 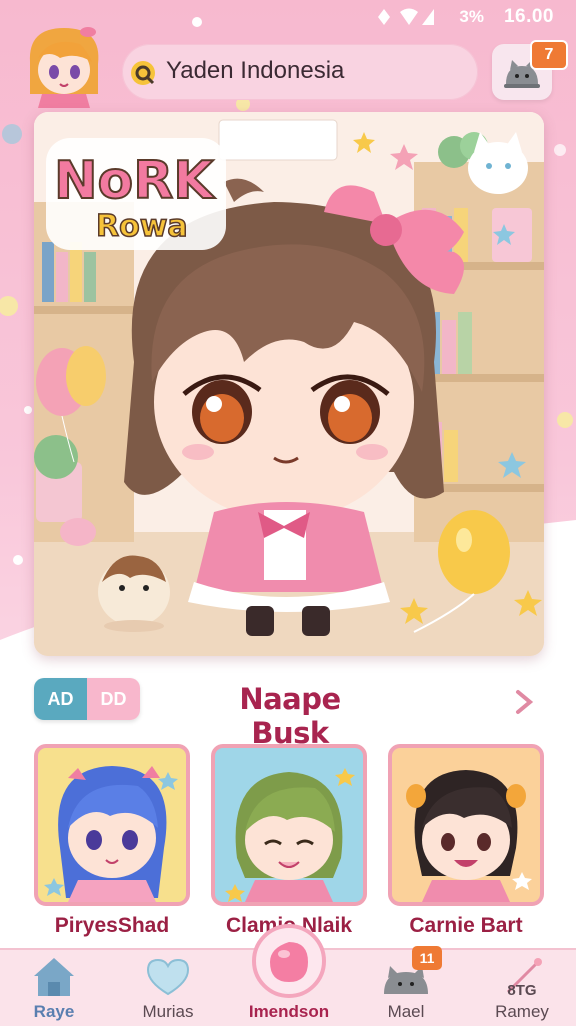 What do you see at coordinates (549, 55) in the screenshot?
I see `cart-count-badge: 7` at bounding box center [549, 55].